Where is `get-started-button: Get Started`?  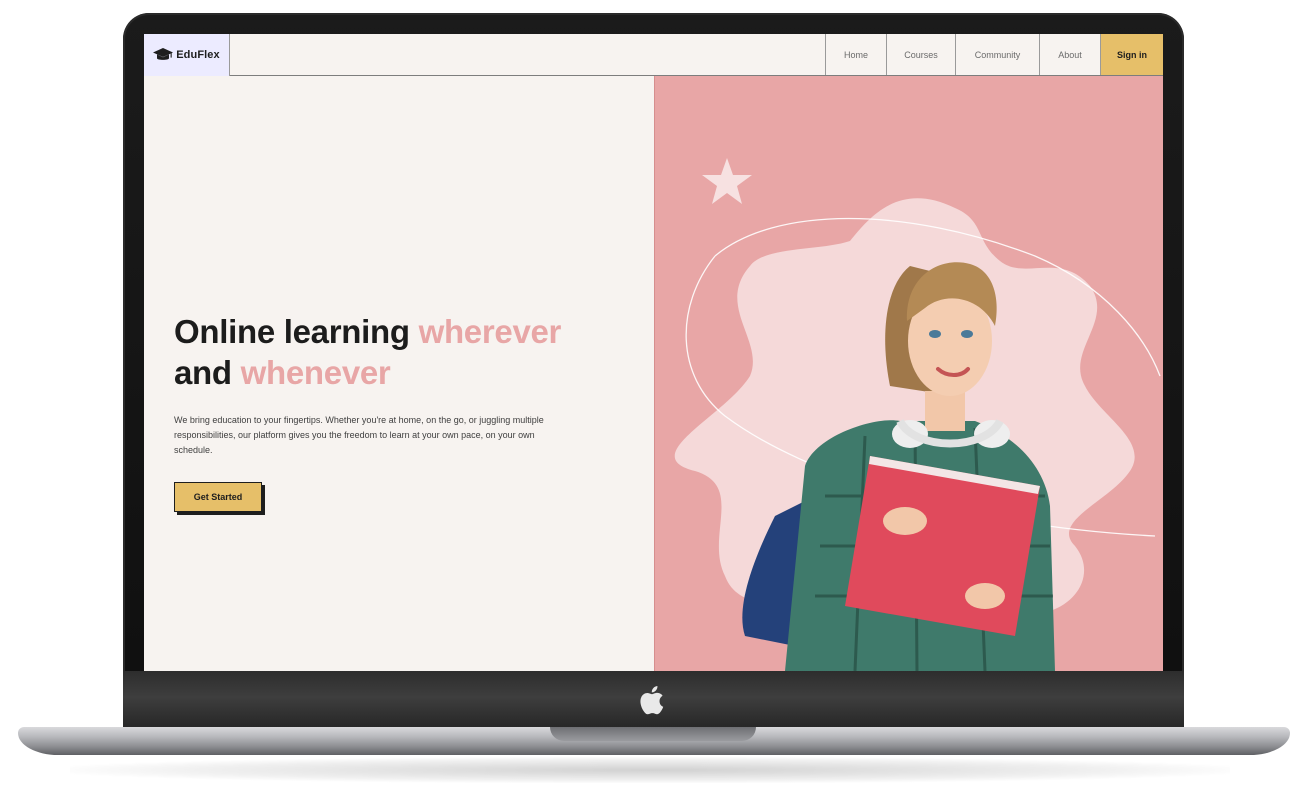 get-started-button: Get Started is located at coordinates (218, 497).